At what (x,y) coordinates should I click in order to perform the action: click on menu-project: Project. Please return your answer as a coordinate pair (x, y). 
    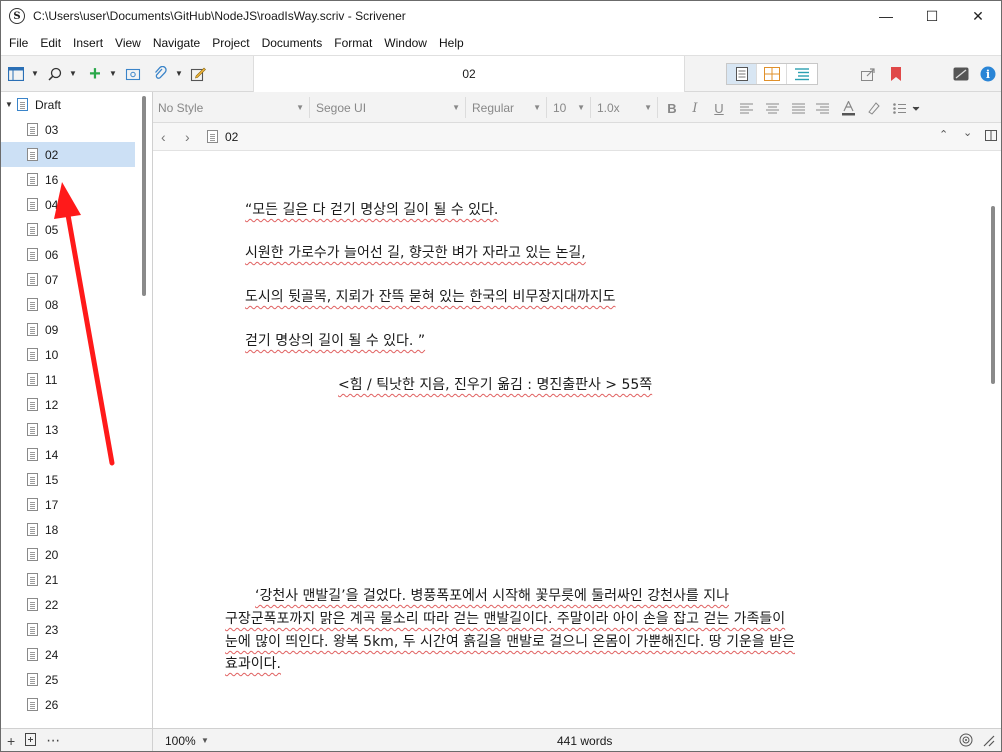
    Looking at the image, I should click on (230, 43).